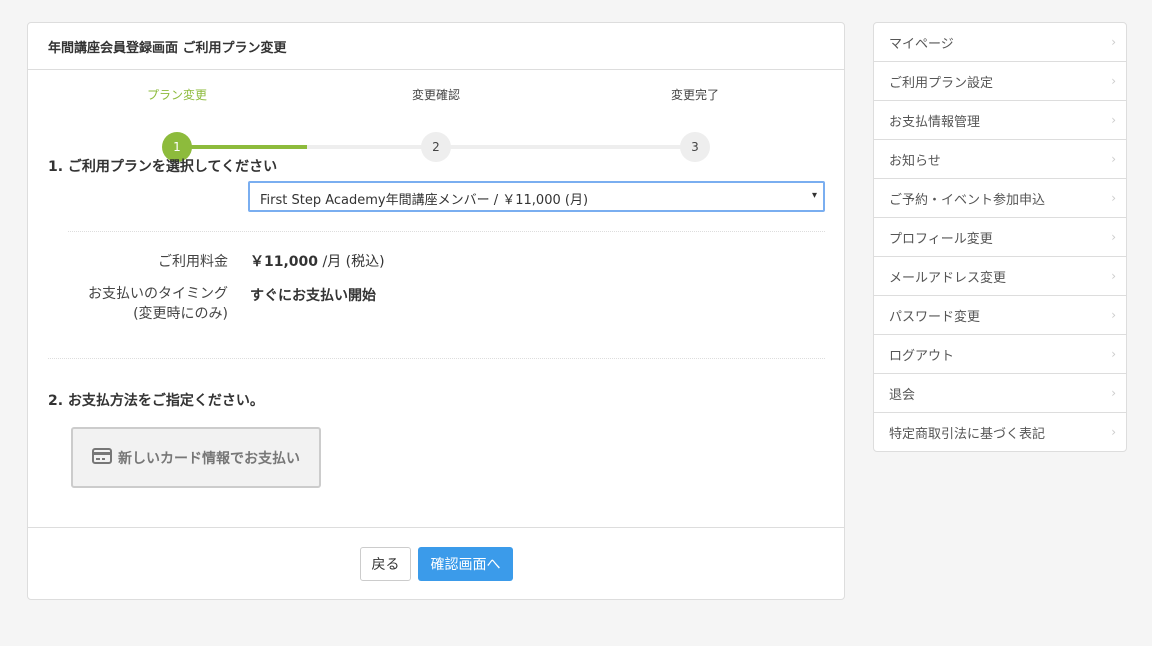 The width and height of the screenshot is (1152, 646). What do you see at coordinates (695, 95) in the screenshot?
I see `step-3-label: 変更完了` at bounding box center [695, 95].